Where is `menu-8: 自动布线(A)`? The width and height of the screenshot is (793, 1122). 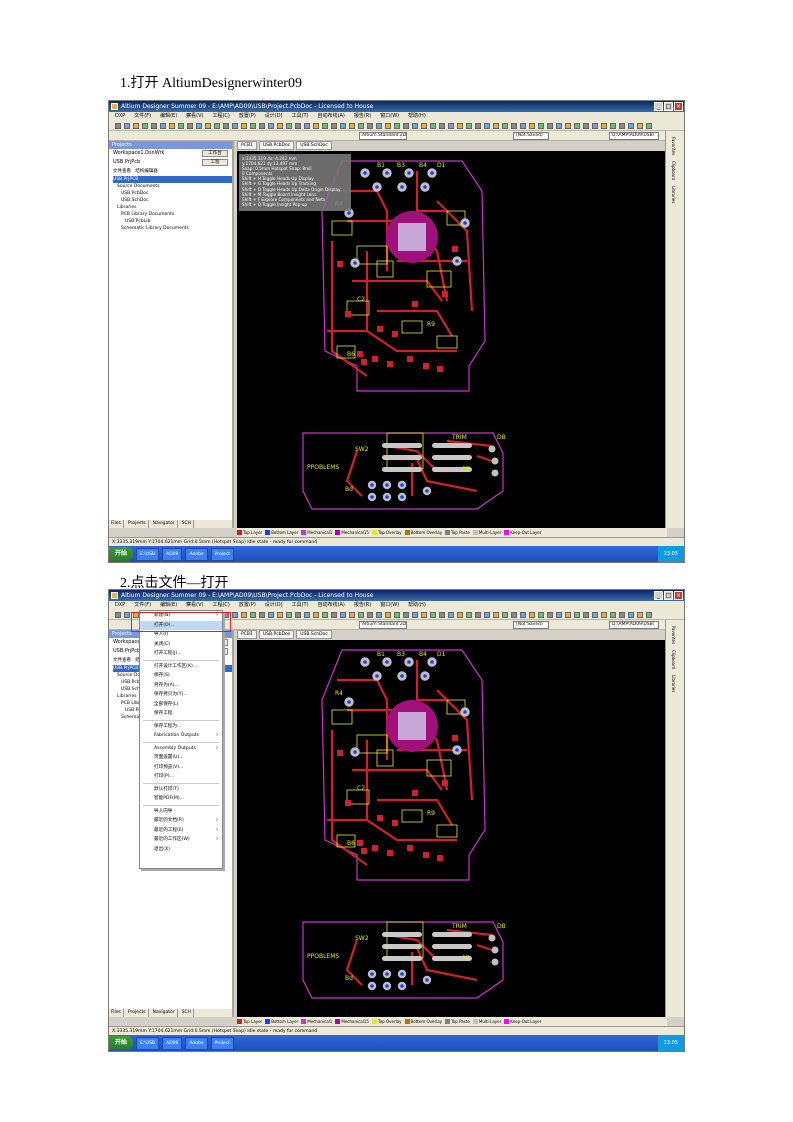
menu-8: 自动布线(A) is located at coordinates (331, 605).